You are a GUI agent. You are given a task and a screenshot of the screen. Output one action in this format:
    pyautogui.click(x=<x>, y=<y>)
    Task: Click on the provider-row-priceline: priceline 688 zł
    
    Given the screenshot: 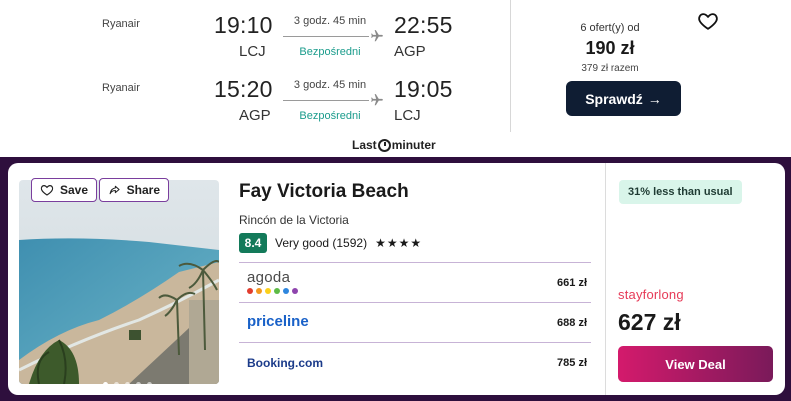 What is the action you would take?
    pyautogui.click(x=415, y=322)
    